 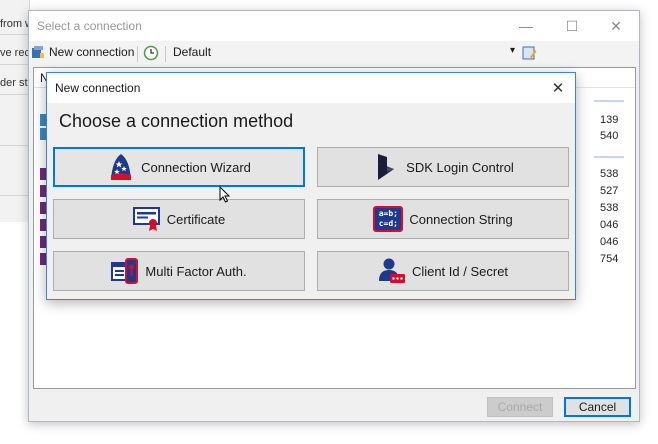 What do you see at coordinates (92, 52) in the screenshot?
I see `new-connection-label: New connection` at bounding box center [92, 52].